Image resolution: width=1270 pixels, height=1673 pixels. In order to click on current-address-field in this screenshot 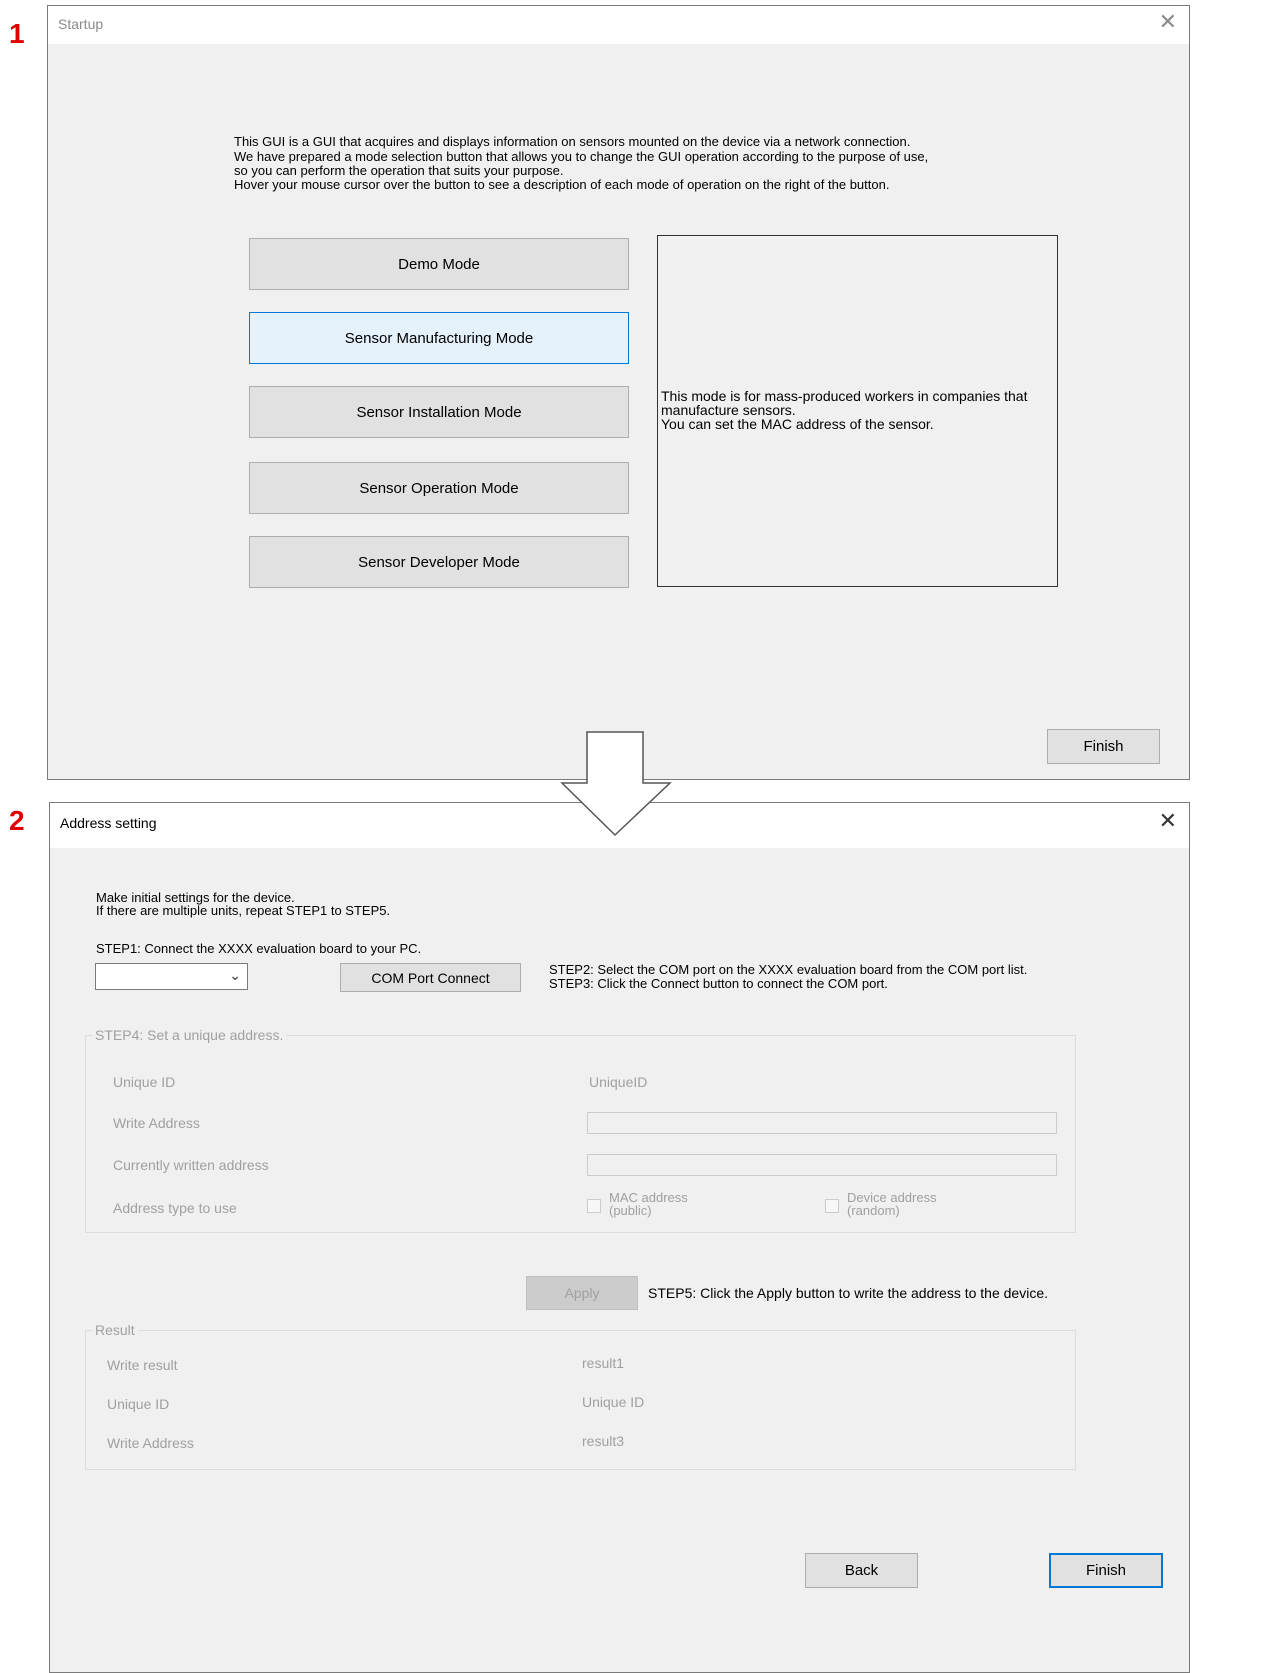, I will do `click(822, 1165)`.